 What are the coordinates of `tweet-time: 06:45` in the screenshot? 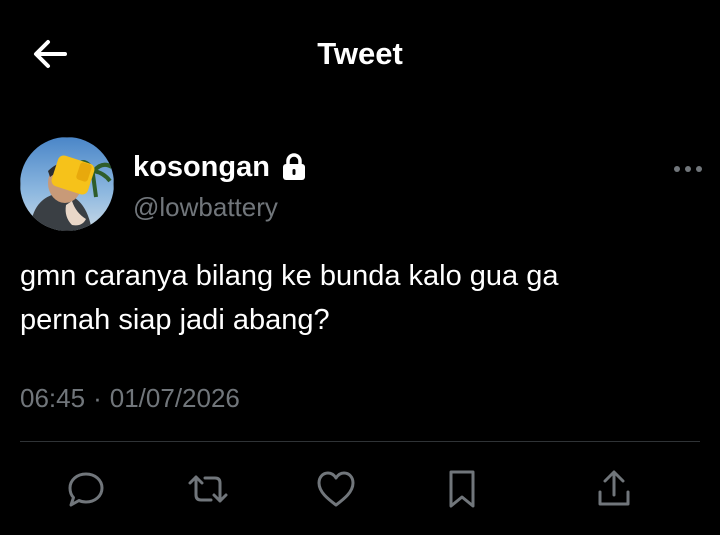 It's located at (53, 398).